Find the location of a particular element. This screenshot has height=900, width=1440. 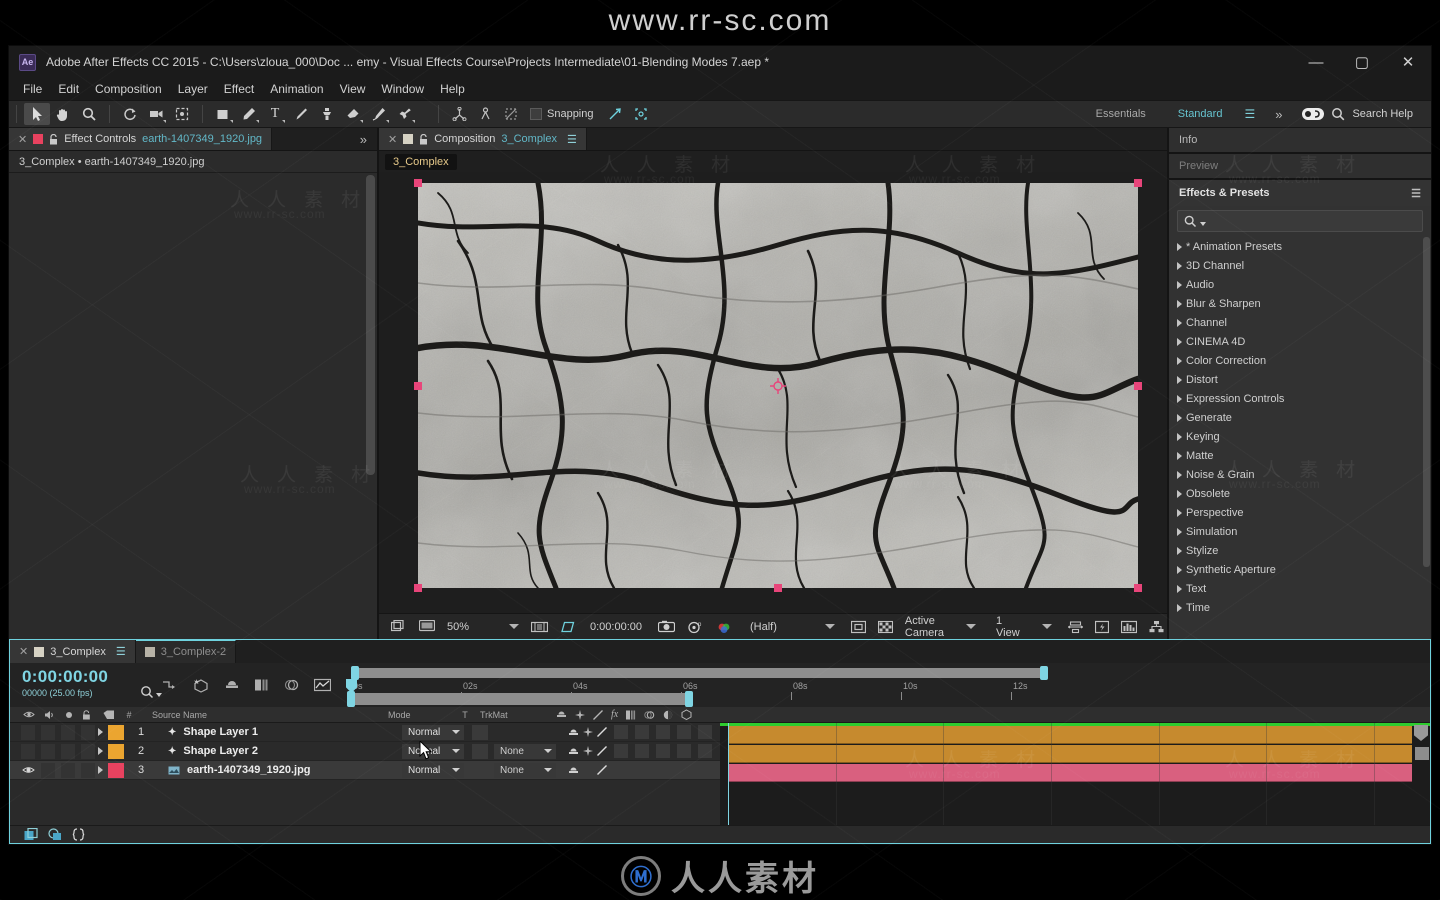

hide-shy-layers-icon is located at coordinates (232, 685).